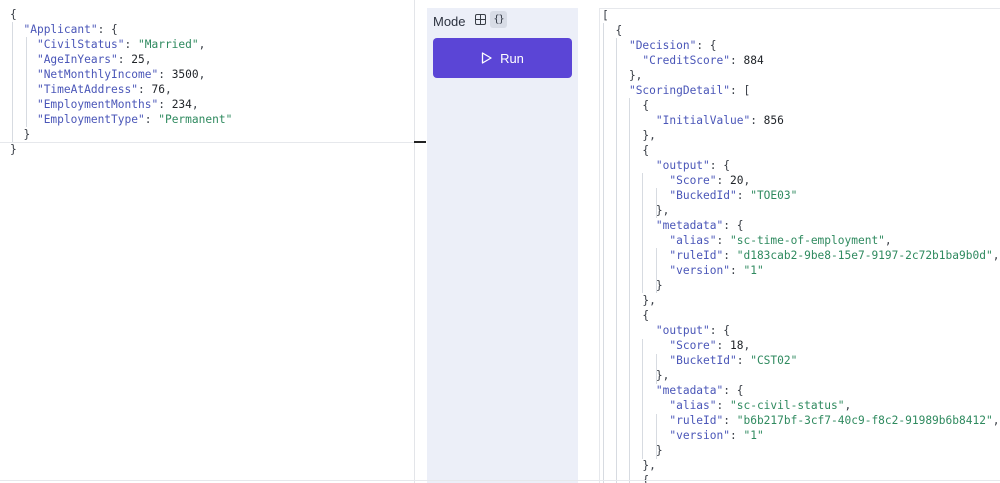 This screenshot has height=483, width=1000. I want to click on code-line: "Applicant": {, so click(121, 29).